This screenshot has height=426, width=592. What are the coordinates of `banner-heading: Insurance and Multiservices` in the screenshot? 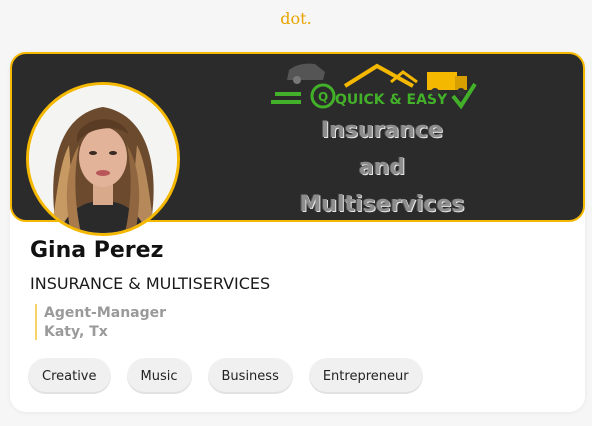 It's located at (382, 166).